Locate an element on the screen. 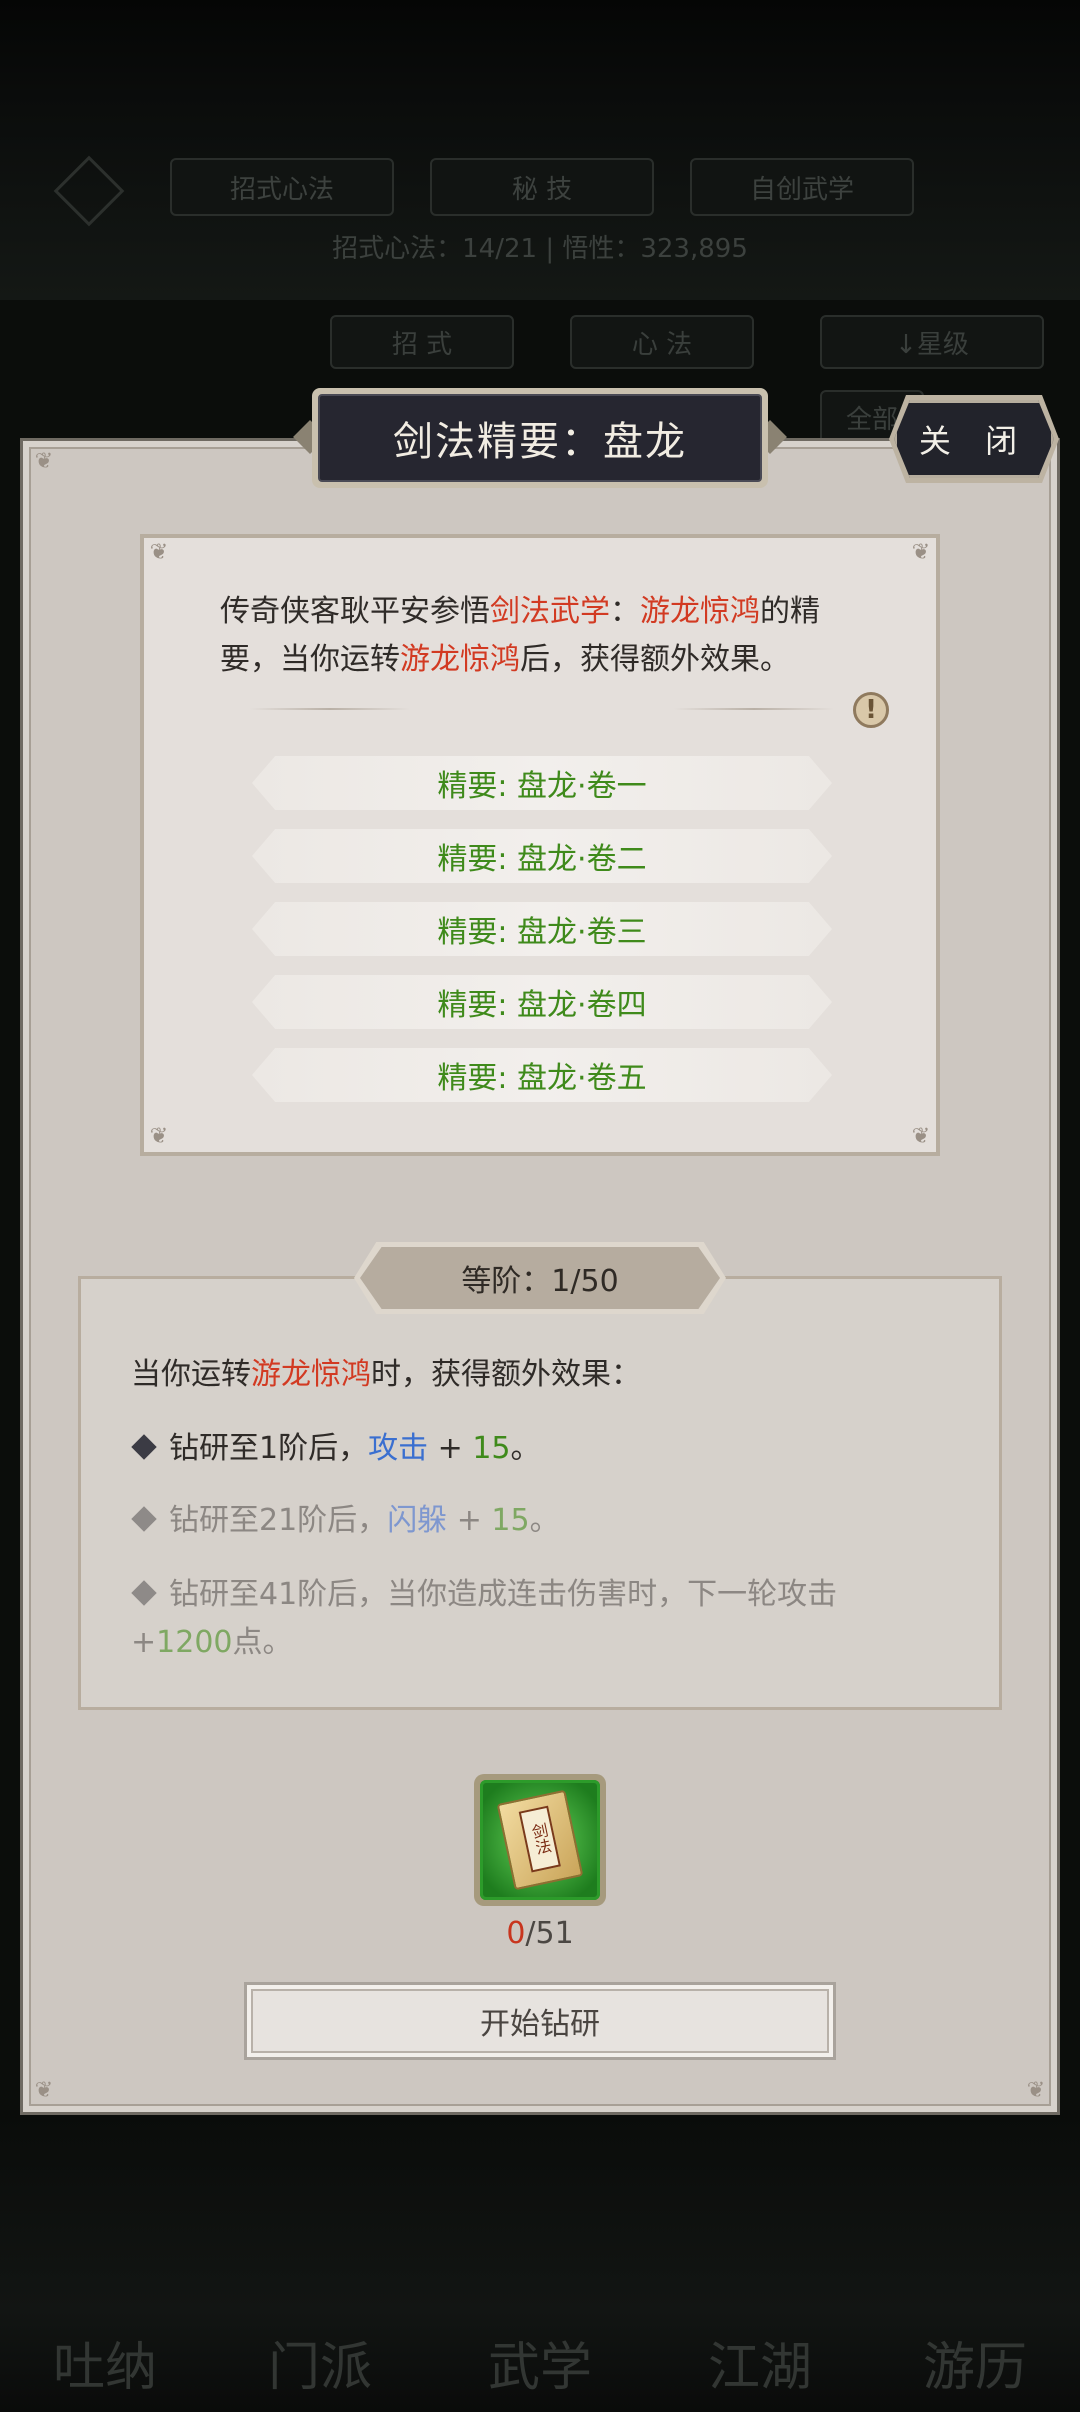 The image size is (1080, 2412). description-text: ： is located at coordinates (625, 611).